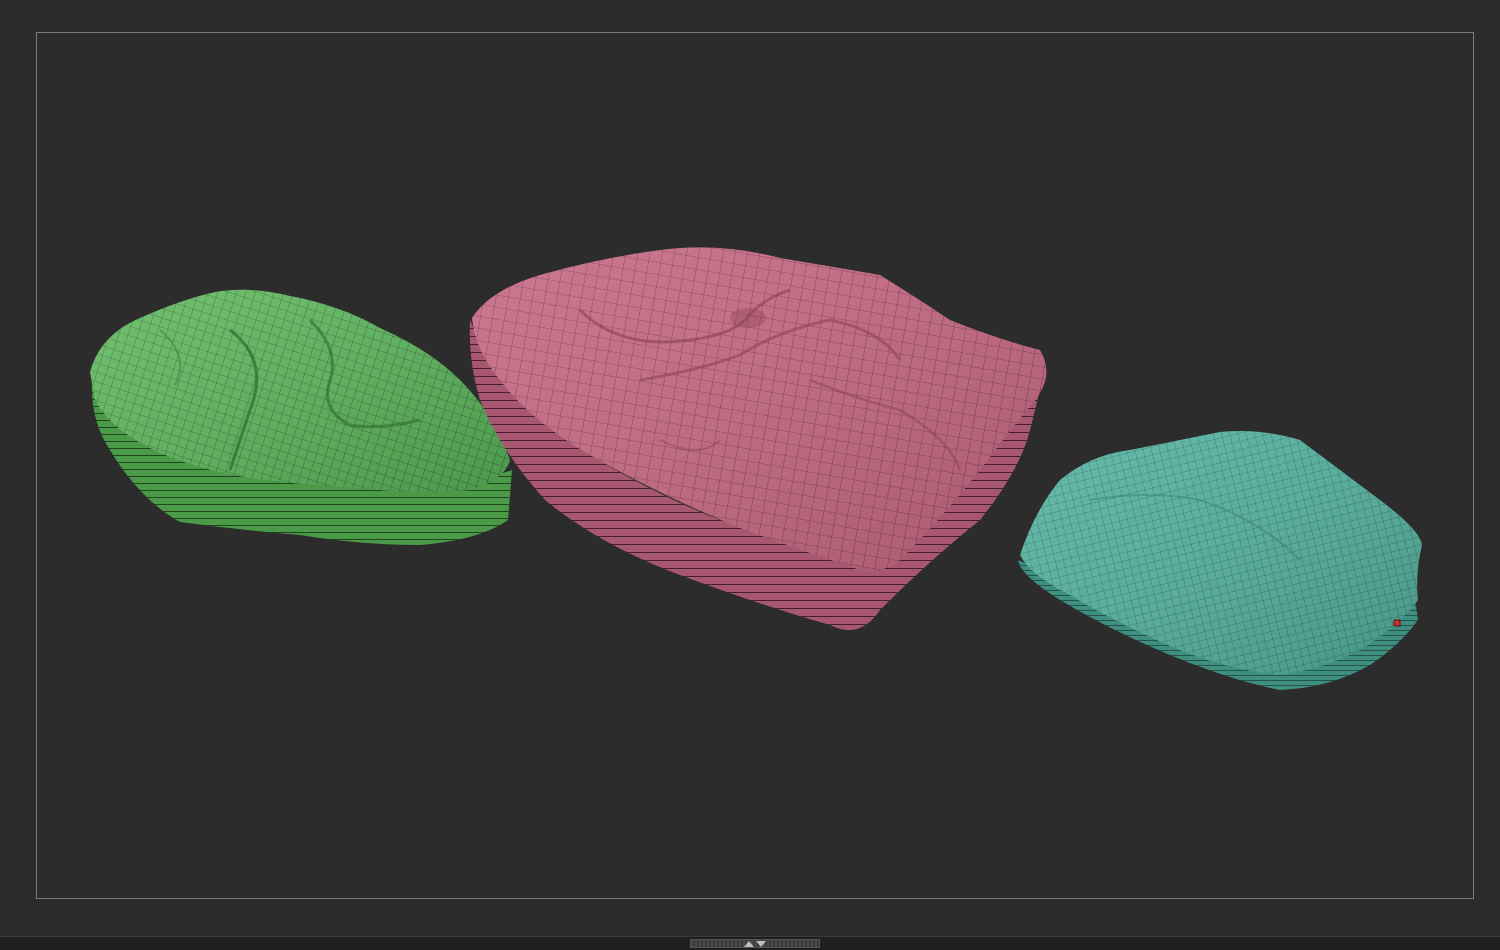 The height and width of the screenshot is (950, 1500). Describe the element at coordinates (301, 417) in the screenshot. I see `rock-green` at that location.